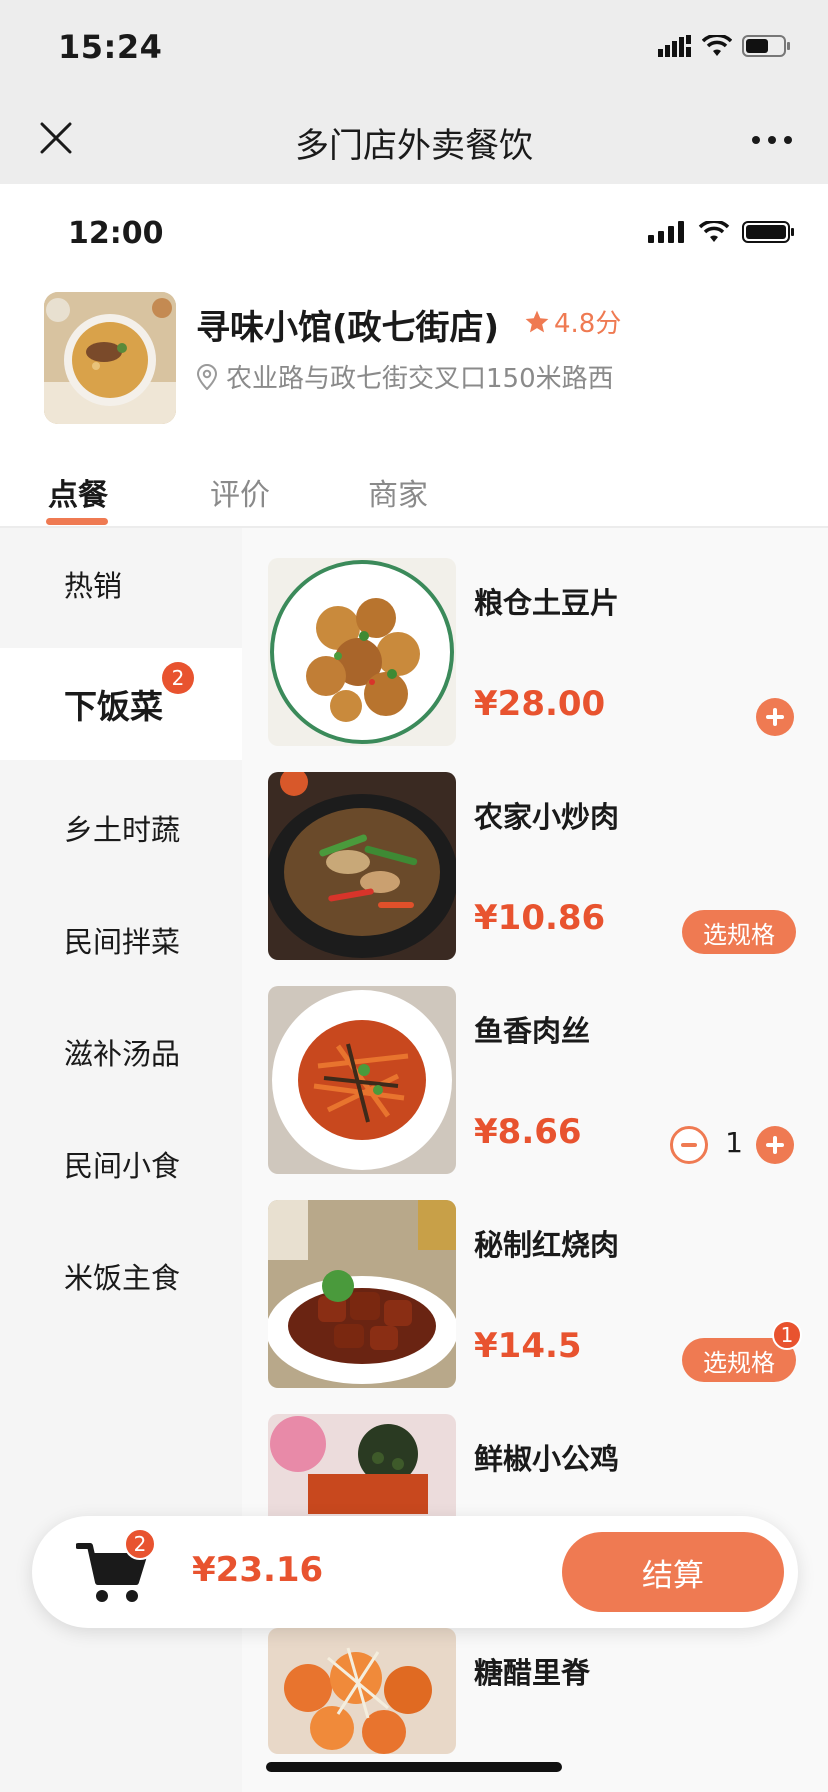 The width and height of the screenshot is (828, 1792). I want to click on category-item-staples: 米饭主食, so click(121, 1276).